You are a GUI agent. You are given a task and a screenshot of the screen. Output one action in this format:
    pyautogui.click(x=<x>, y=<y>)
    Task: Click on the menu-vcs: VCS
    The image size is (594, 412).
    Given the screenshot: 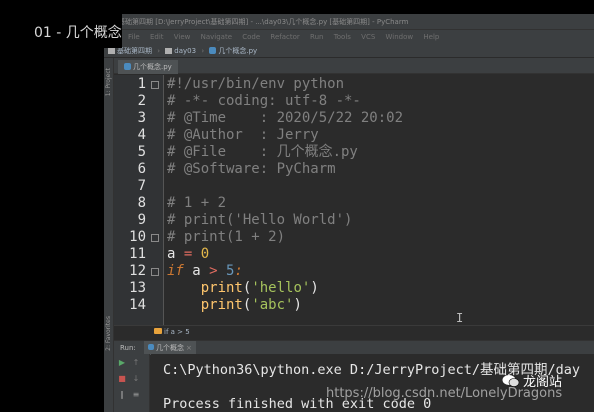 What is the action you would take?
    pyautogui.click(x=368, y=37)
    